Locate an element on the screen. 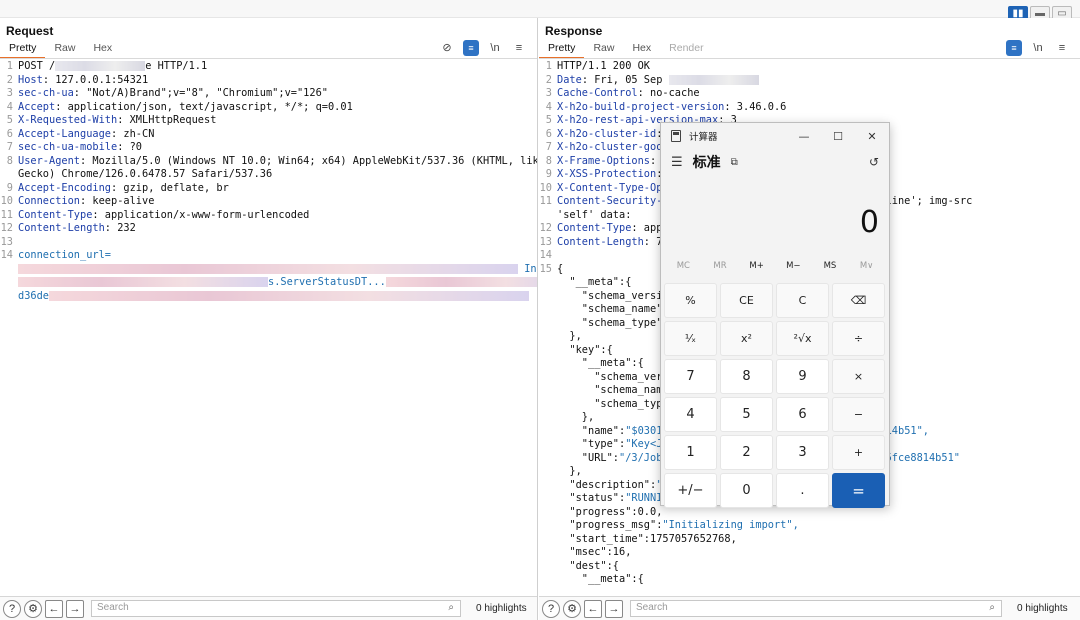 The width and height of the screenshot is (1080, 620). line-number: 11 is located at coordinates (6, 214).